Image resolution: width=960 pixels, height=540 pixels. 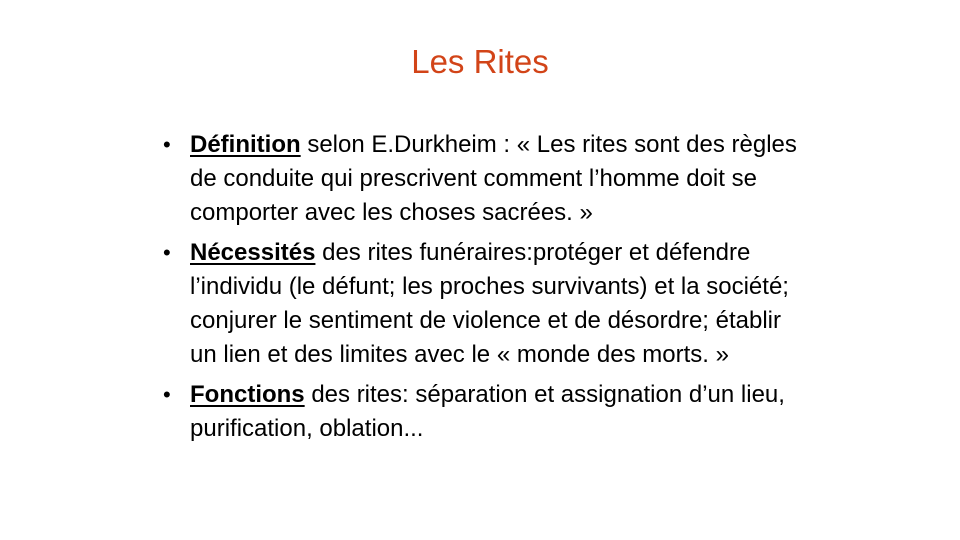 I want to click on slide-title: Les Rites, so click(x=480, y=61).